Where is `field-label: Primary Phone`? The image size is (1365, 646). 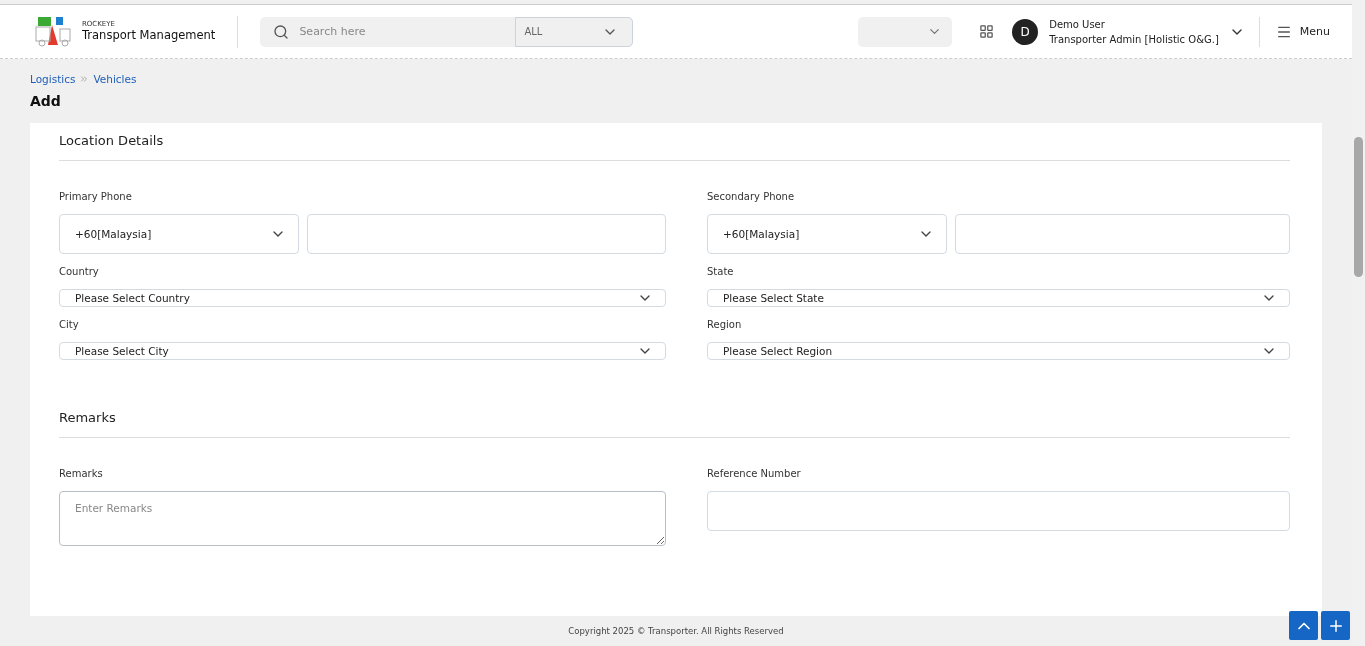 field-label: Primary Phone is located at coordinates (96, 196).